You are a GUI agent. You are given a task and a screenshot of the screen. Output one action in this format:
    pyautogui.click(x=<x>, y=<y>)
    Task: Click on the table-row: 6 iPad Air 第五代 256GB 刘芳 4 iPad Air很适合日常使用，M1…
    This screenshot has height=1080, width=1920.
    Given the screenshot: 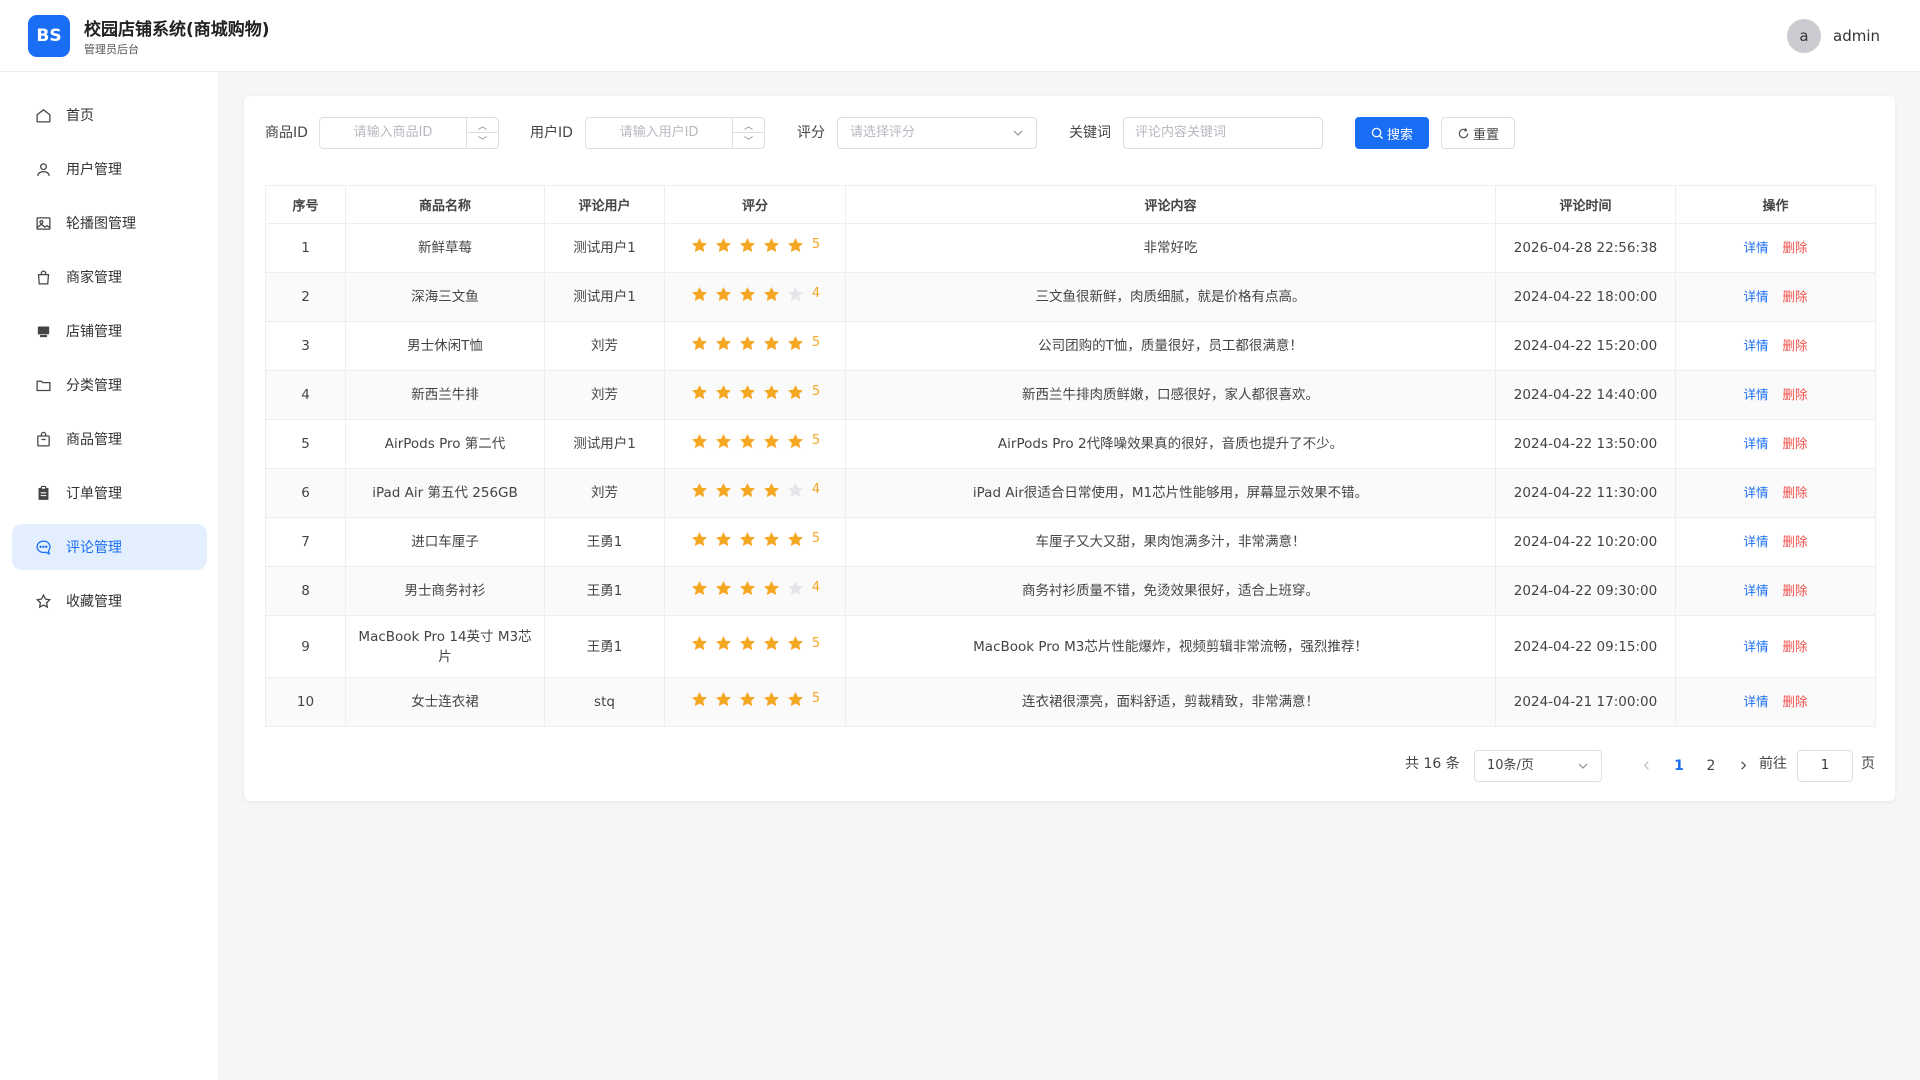 What is the action you would take?
    pyautogui.click(x=1070, y=493)
    